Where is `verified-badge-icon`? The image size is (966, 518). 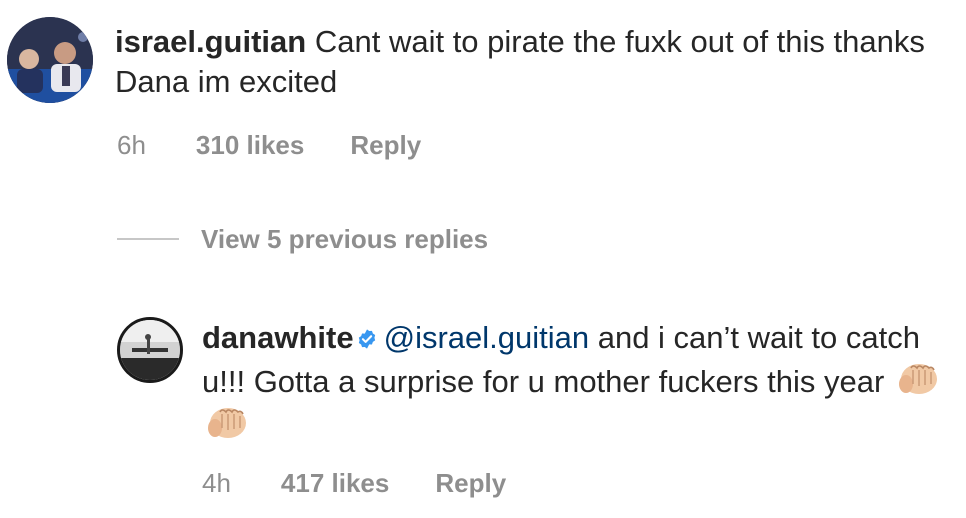
verified-badge-icon is located at coordinates (366, 339).